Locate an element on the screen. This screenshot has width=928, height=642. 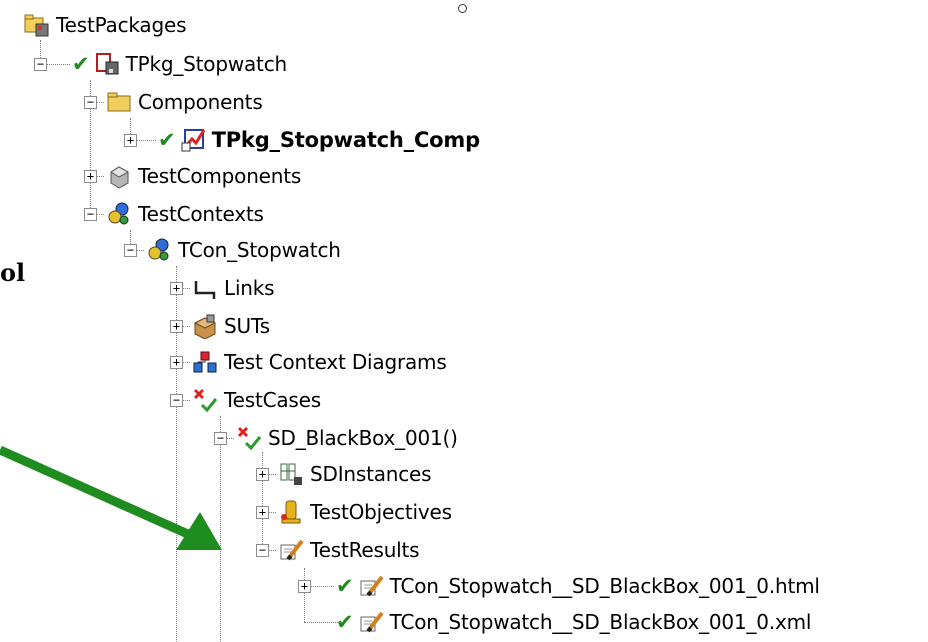
tree-node-components: Components is located at coordinates (184, 102).